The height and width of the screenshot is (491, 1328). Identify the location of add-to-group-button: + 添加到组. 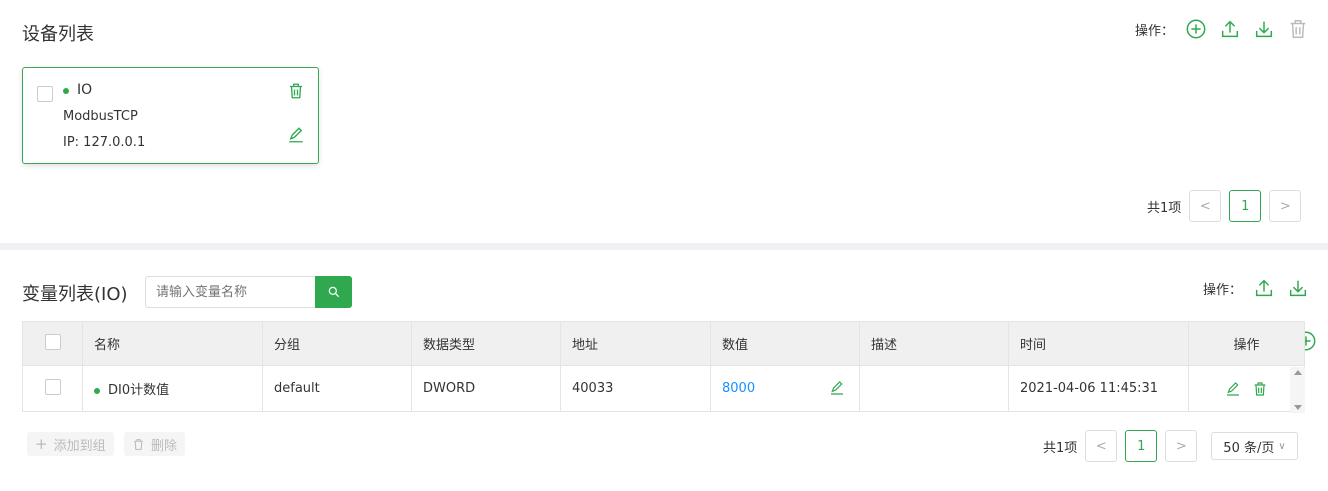
(70, 444).